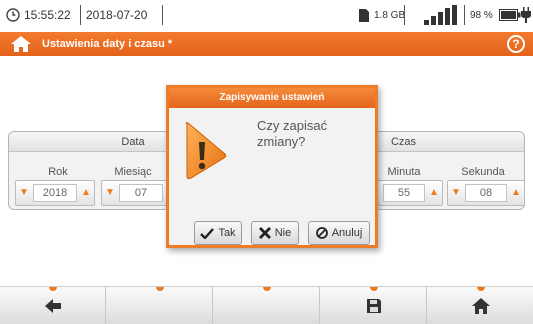 Image resolution: width=533 pixels, height=324 pixels. I want to click on month-decrement-button: ▼, so click(110, 193).